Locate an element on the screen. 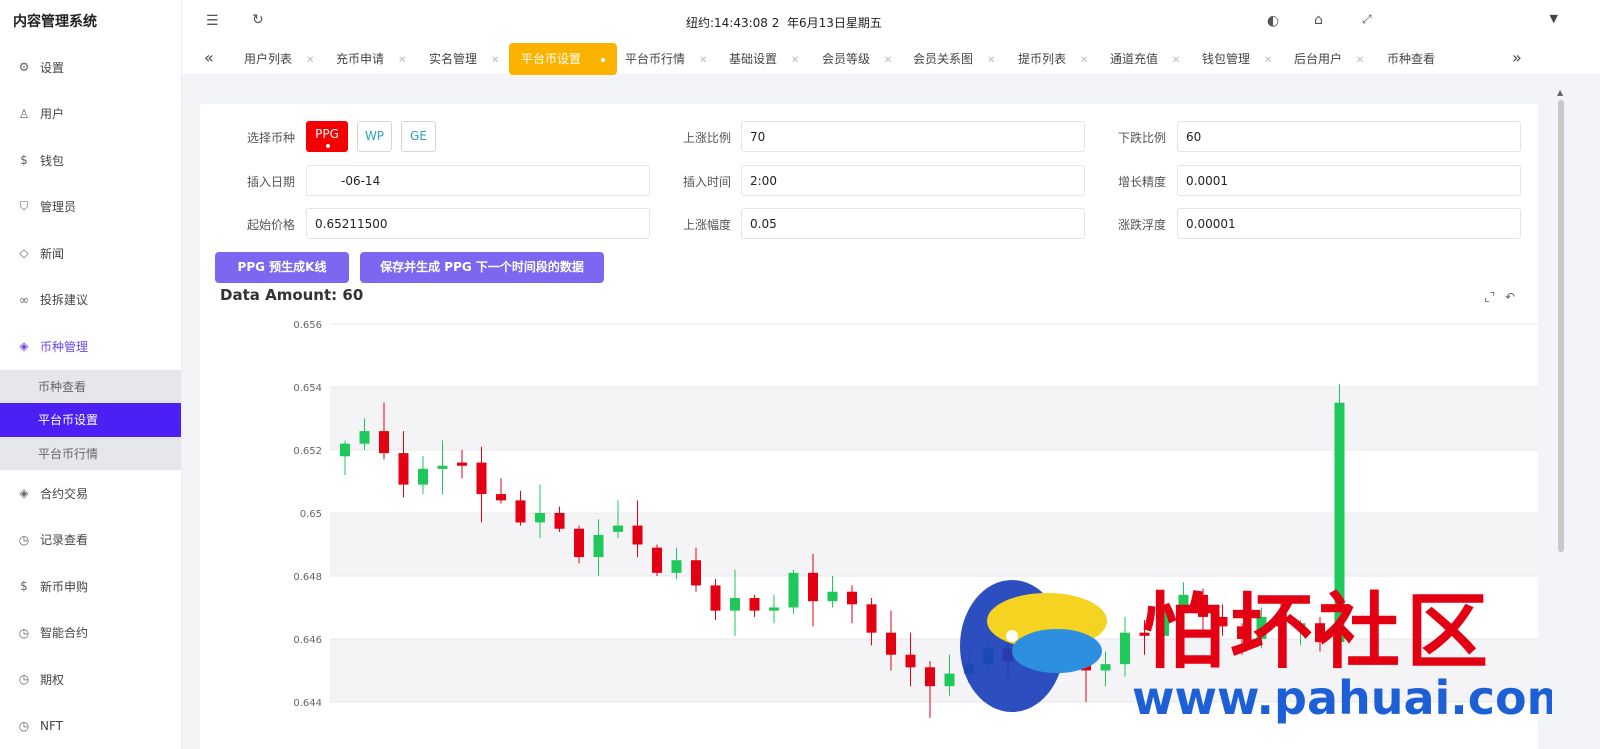  tab-item: 提币列表 ✕ is located at coordinates (1053, 59).